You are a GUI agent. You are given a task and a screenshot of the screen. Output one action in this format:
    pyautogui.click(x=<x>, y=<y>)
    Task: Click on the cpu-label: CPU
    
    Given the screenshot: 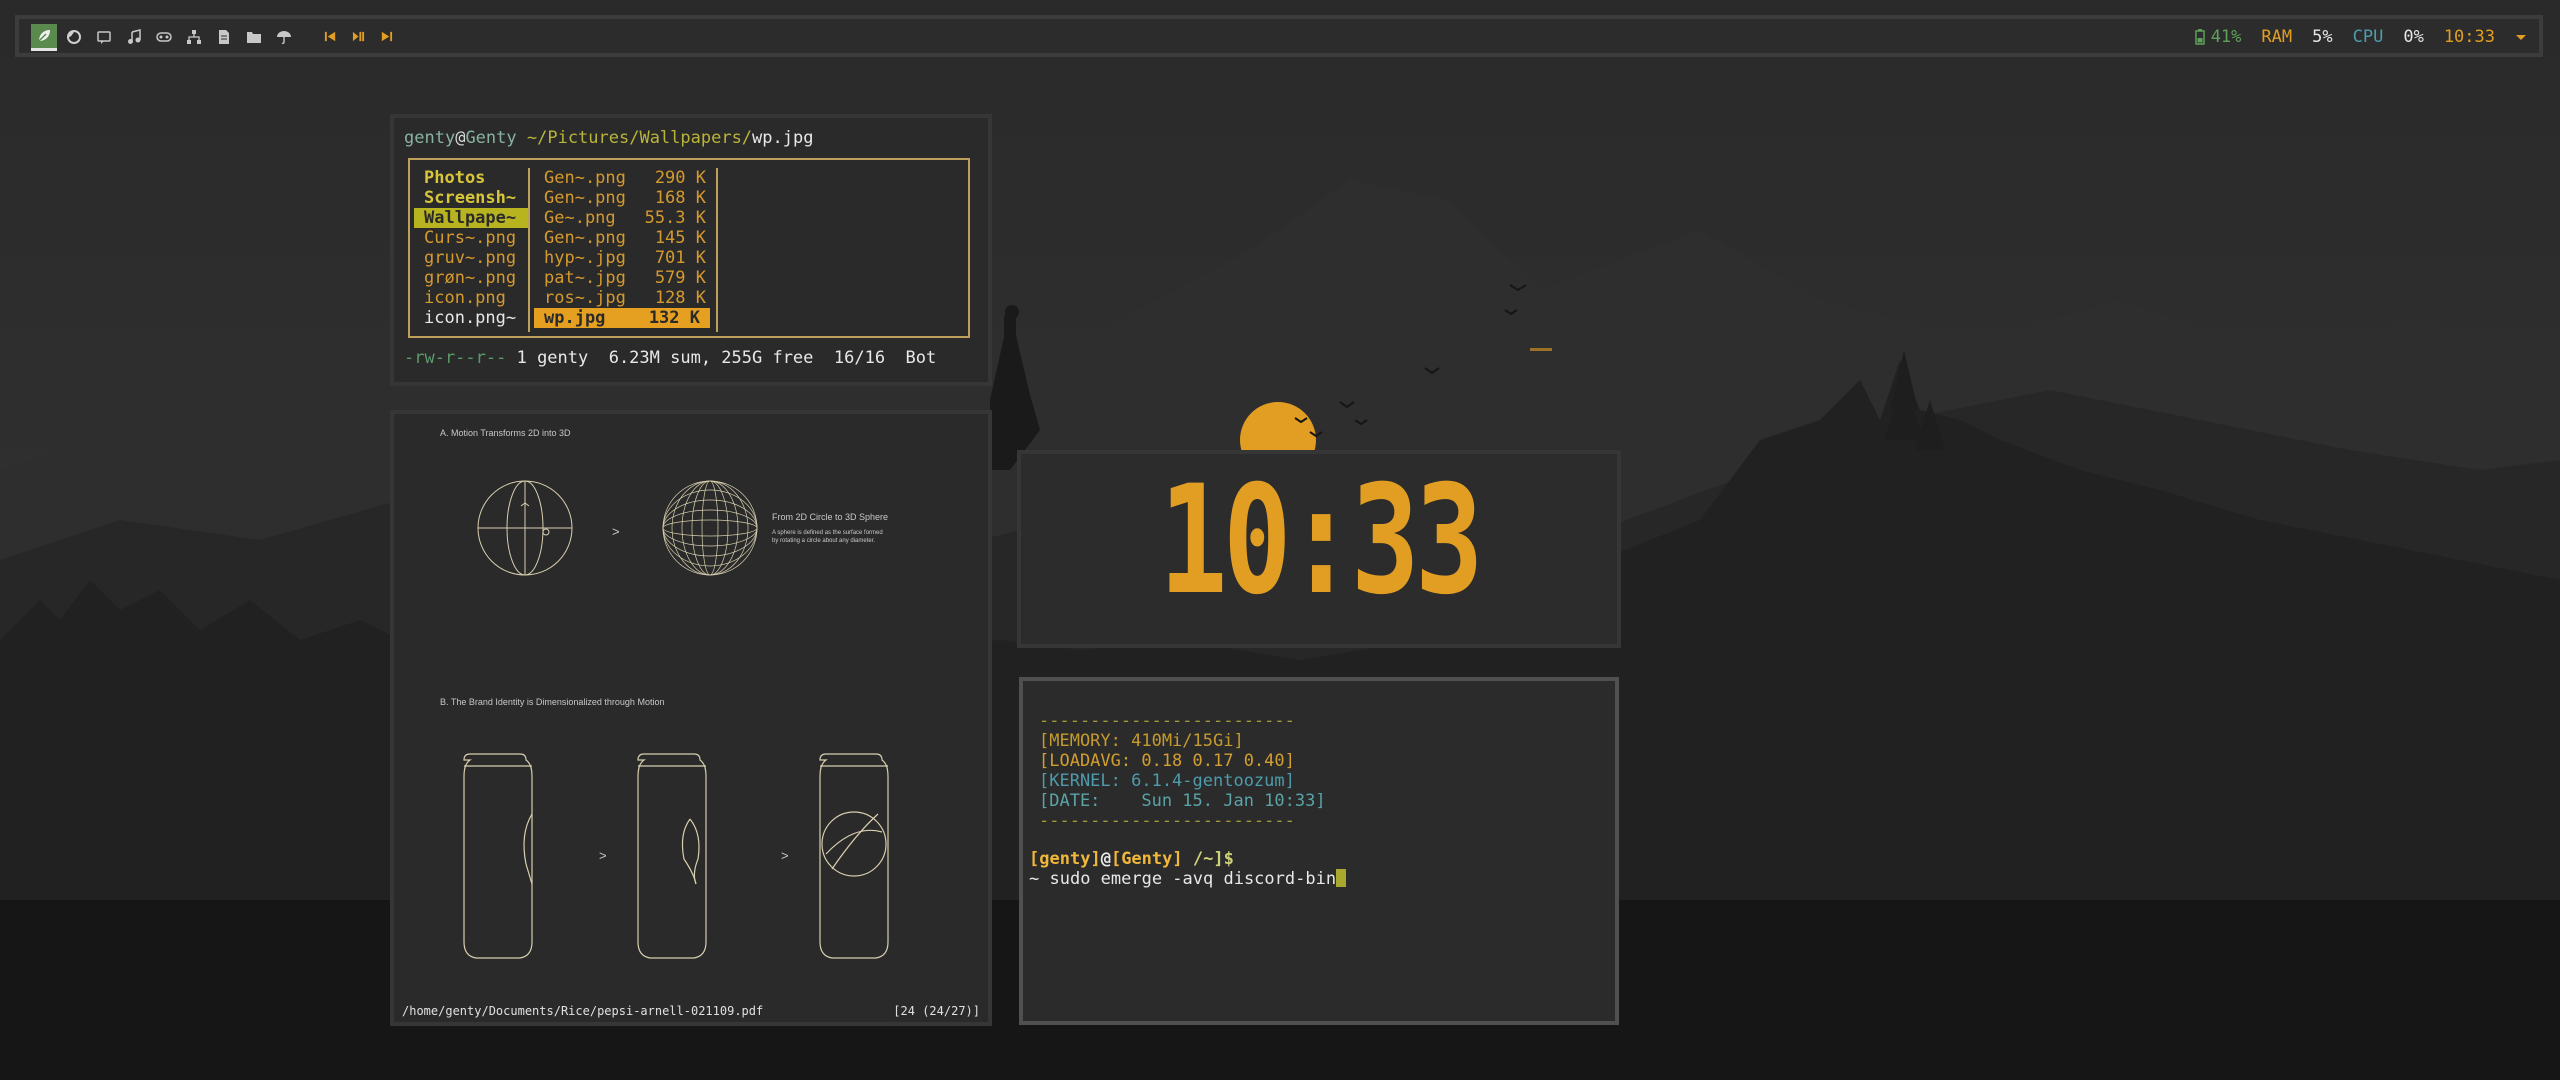 What is the action you would take?
    pyautogui.click(x=2368, y=37)
    